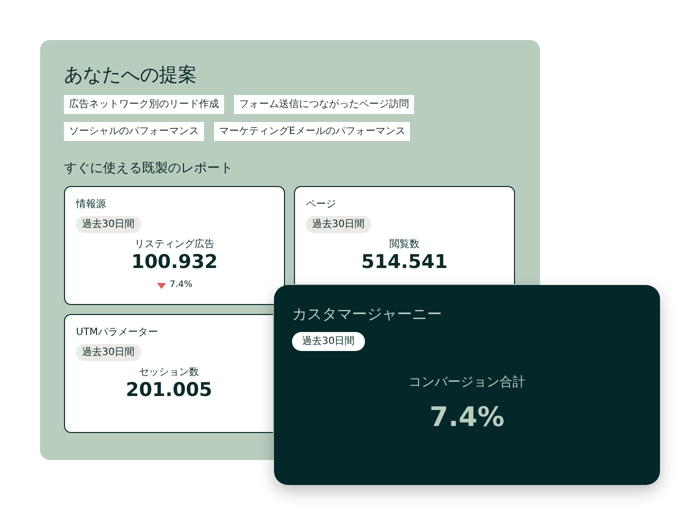  What do you see at coordinates (144, 104) in the screenshot?
I see `suggestion-chip: 広告ネットワーク別のリード作成` at bounding box center [144, 104].